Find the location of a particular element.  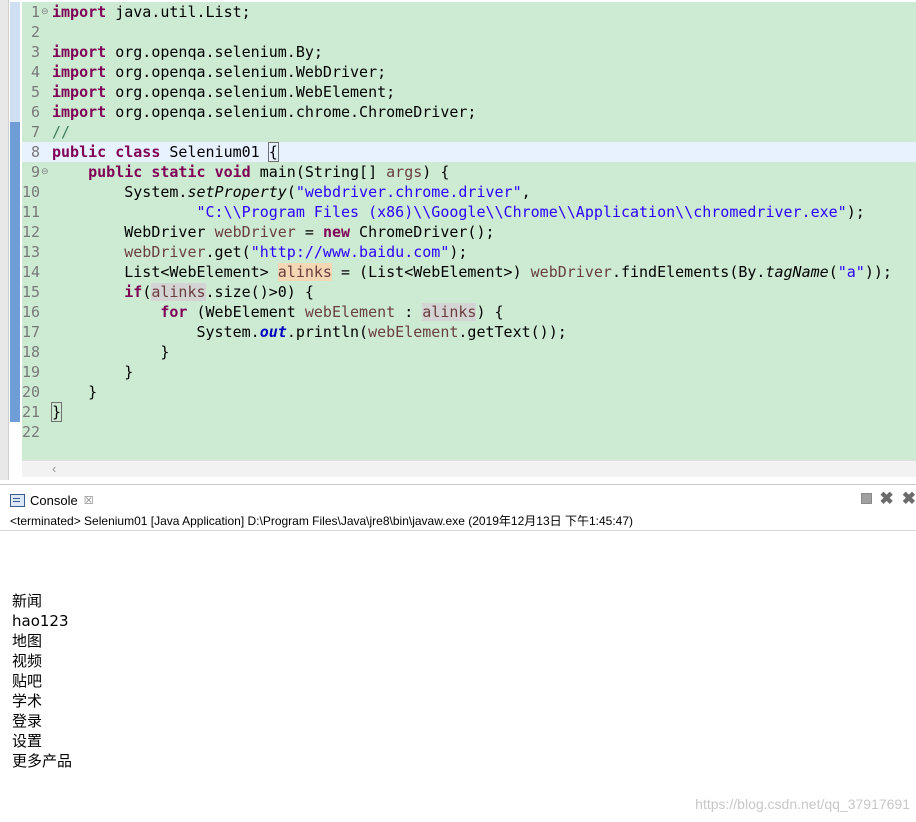

watermark: https://blog.csdn.net/qq_37917691 is located at coordinates (802, 804).